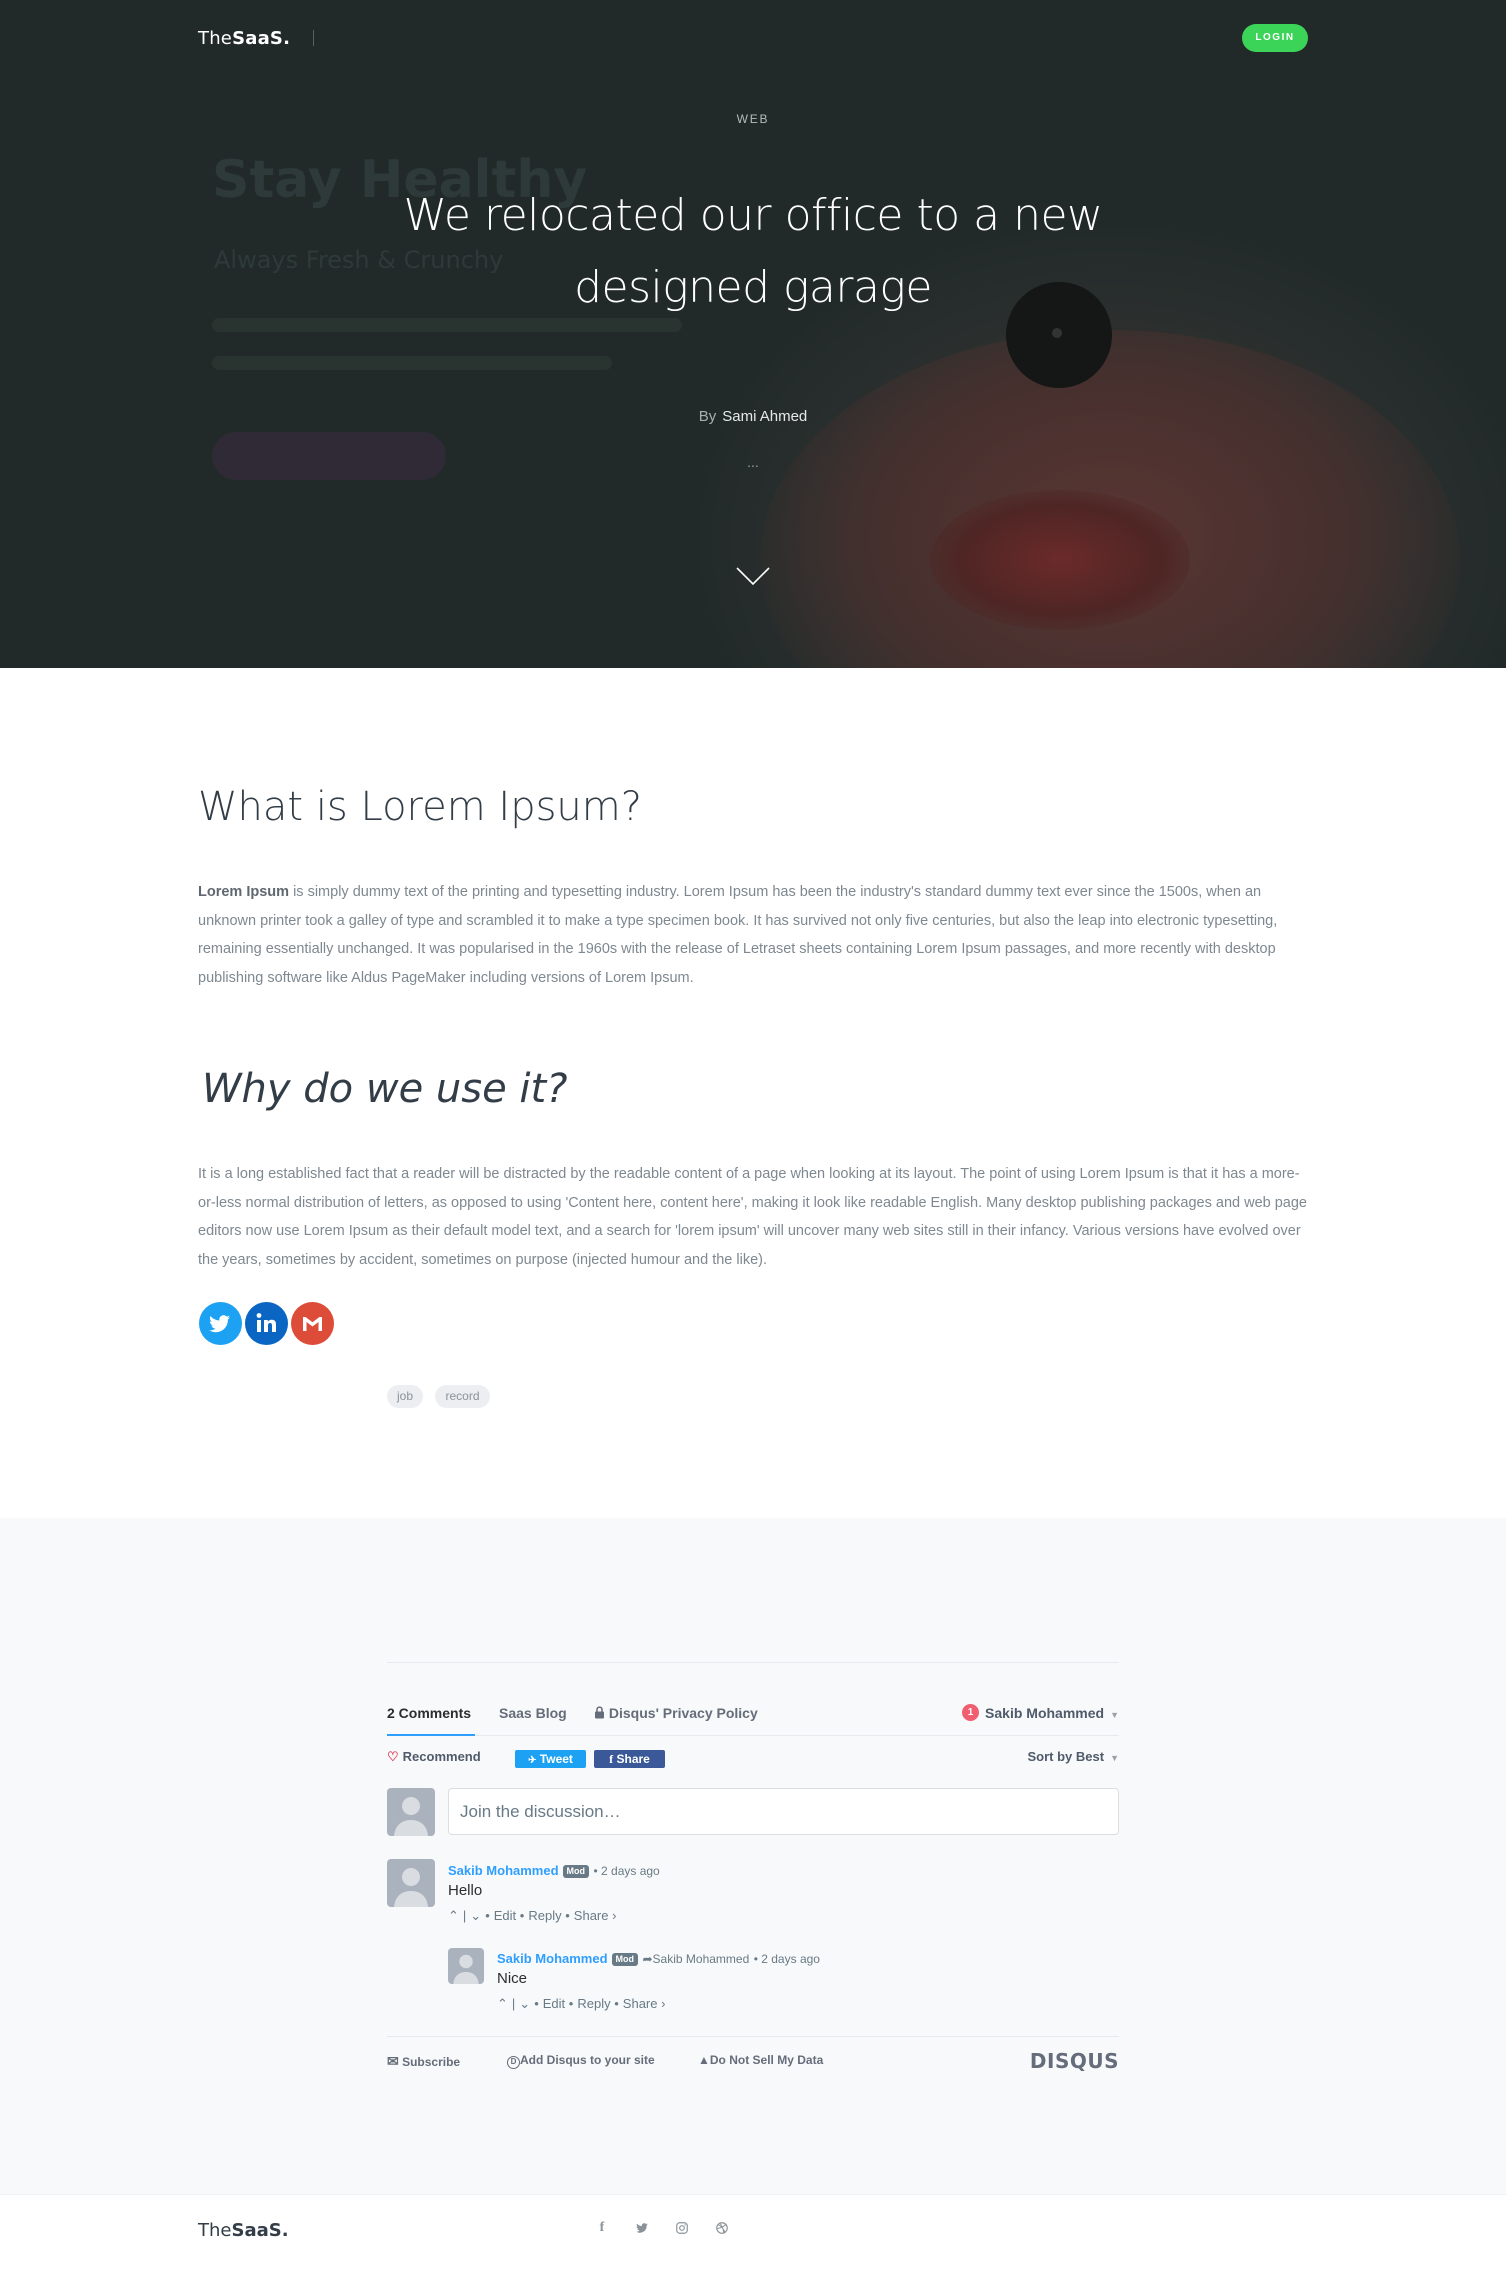  I want to click on disqus-top-divider, so click(753, 1662).